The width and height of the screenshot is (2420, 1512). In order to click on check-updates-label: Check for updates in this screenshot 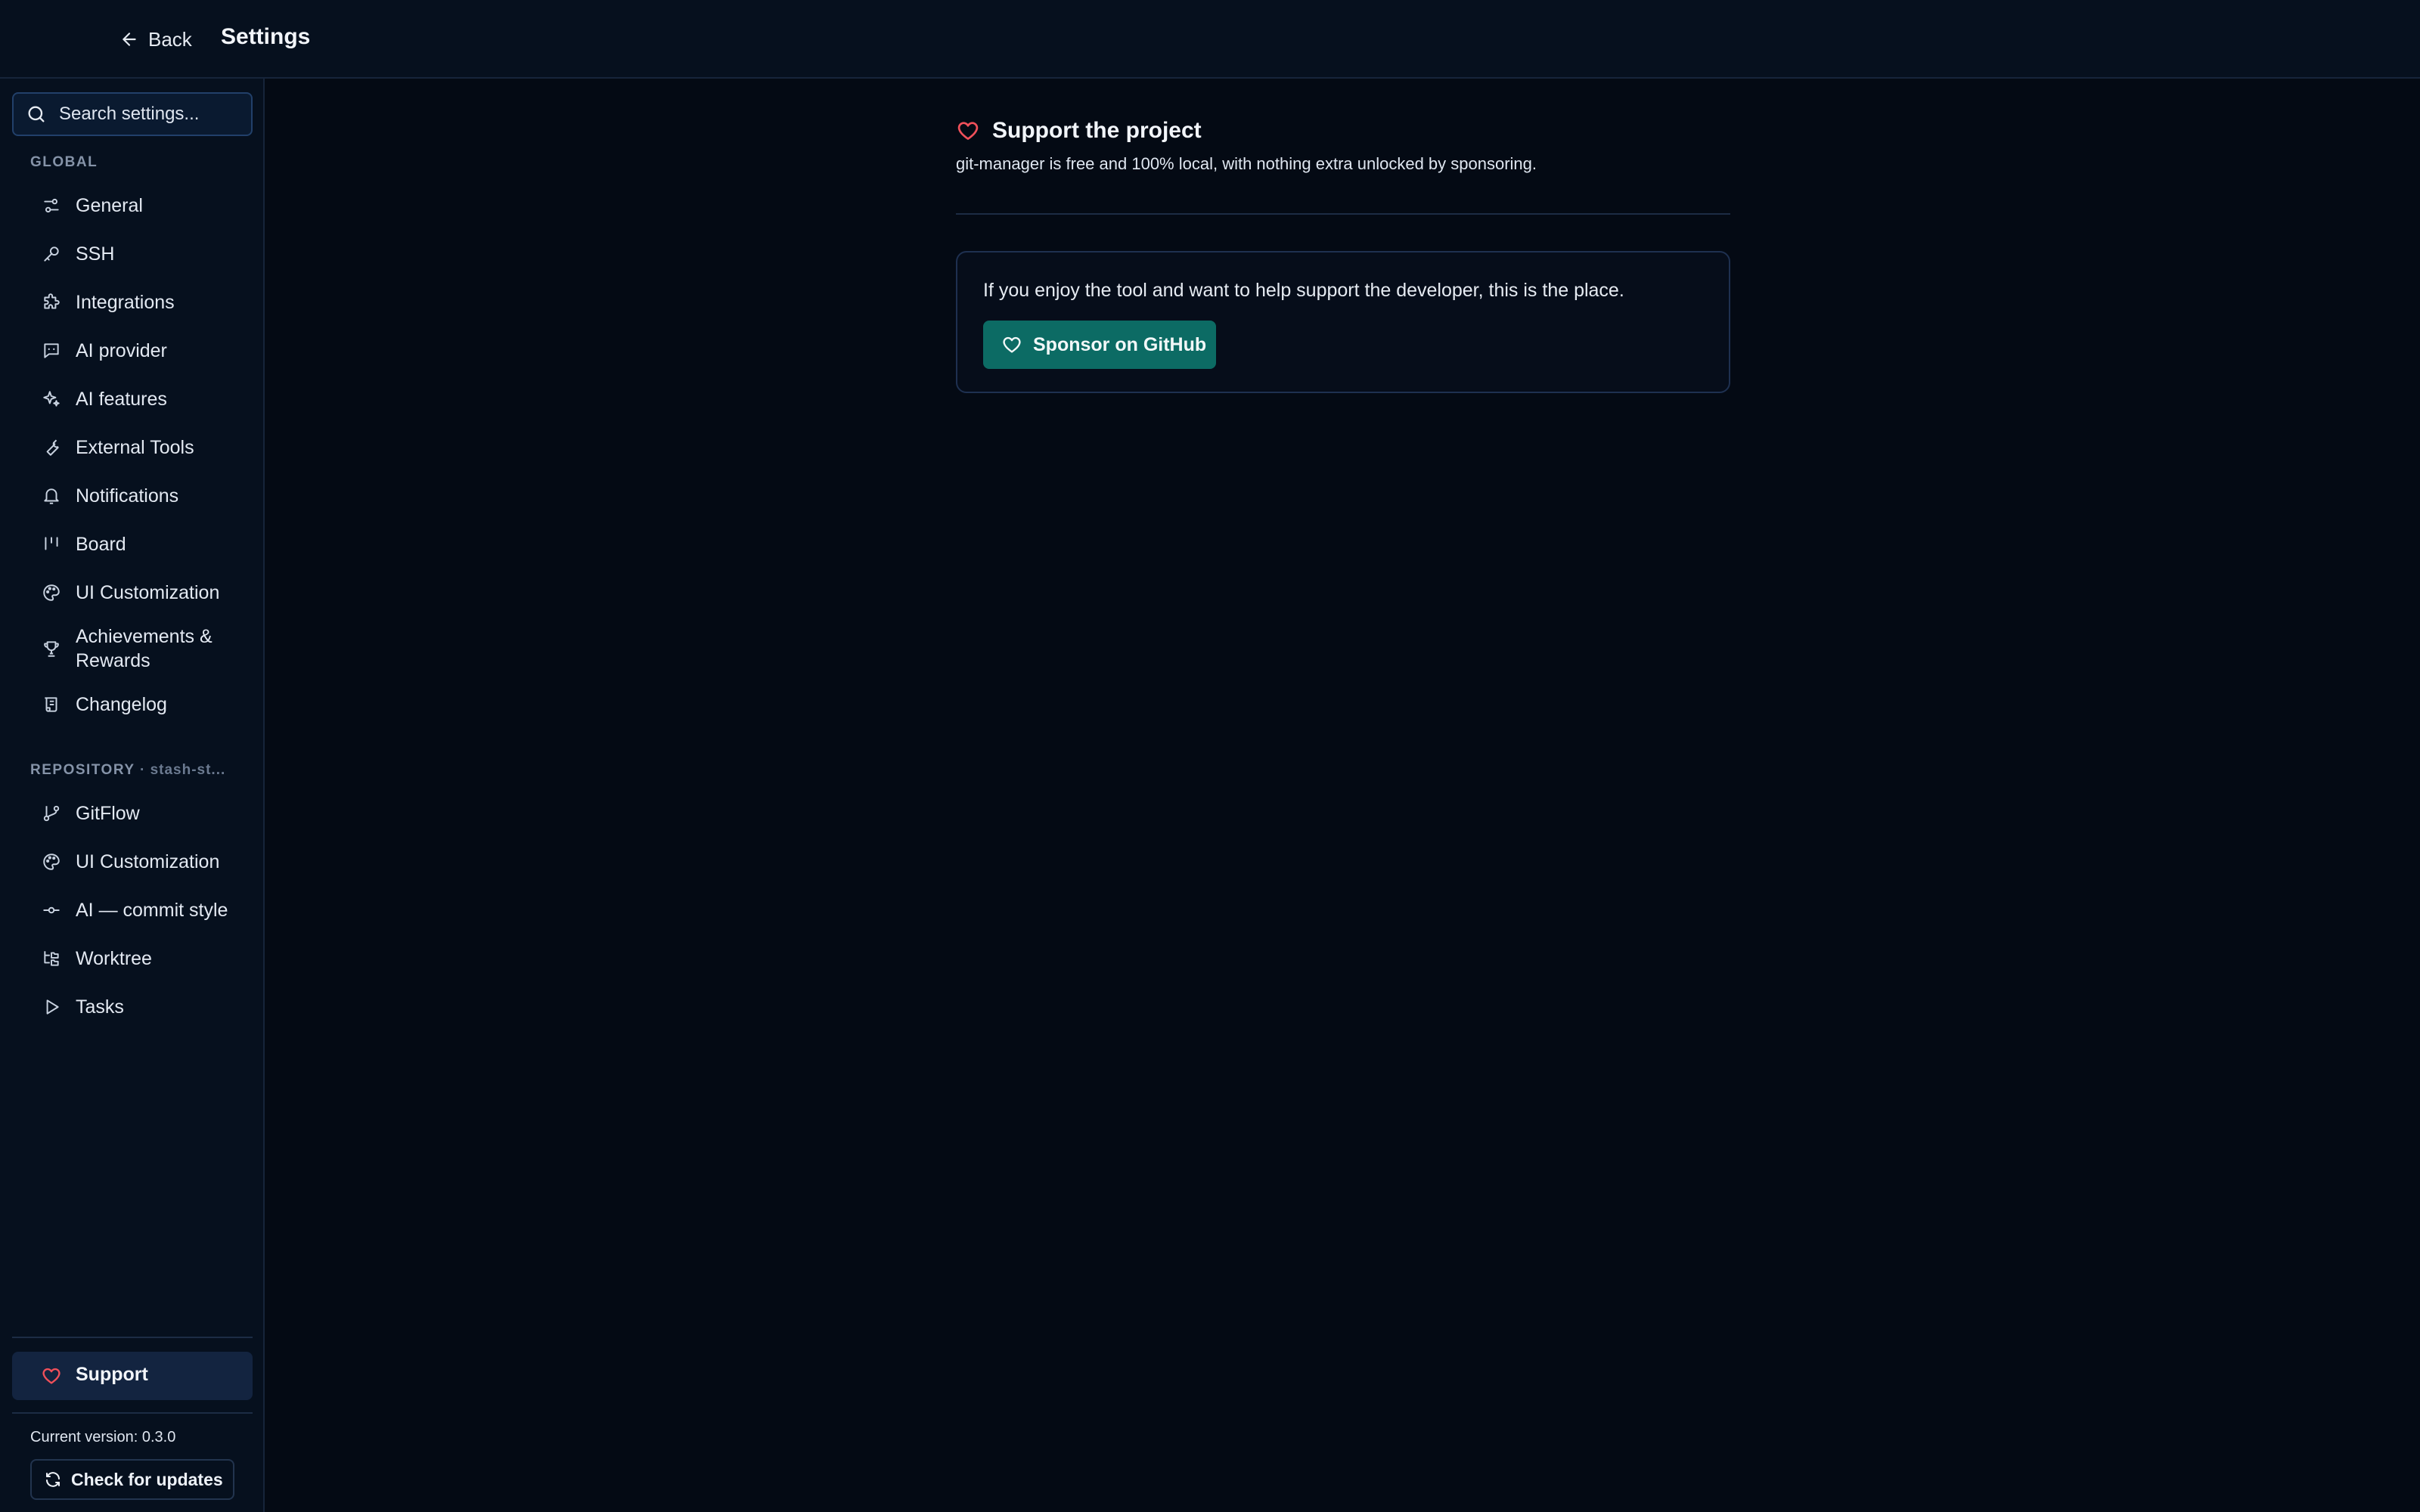, I will do `click(147, 1479)`.